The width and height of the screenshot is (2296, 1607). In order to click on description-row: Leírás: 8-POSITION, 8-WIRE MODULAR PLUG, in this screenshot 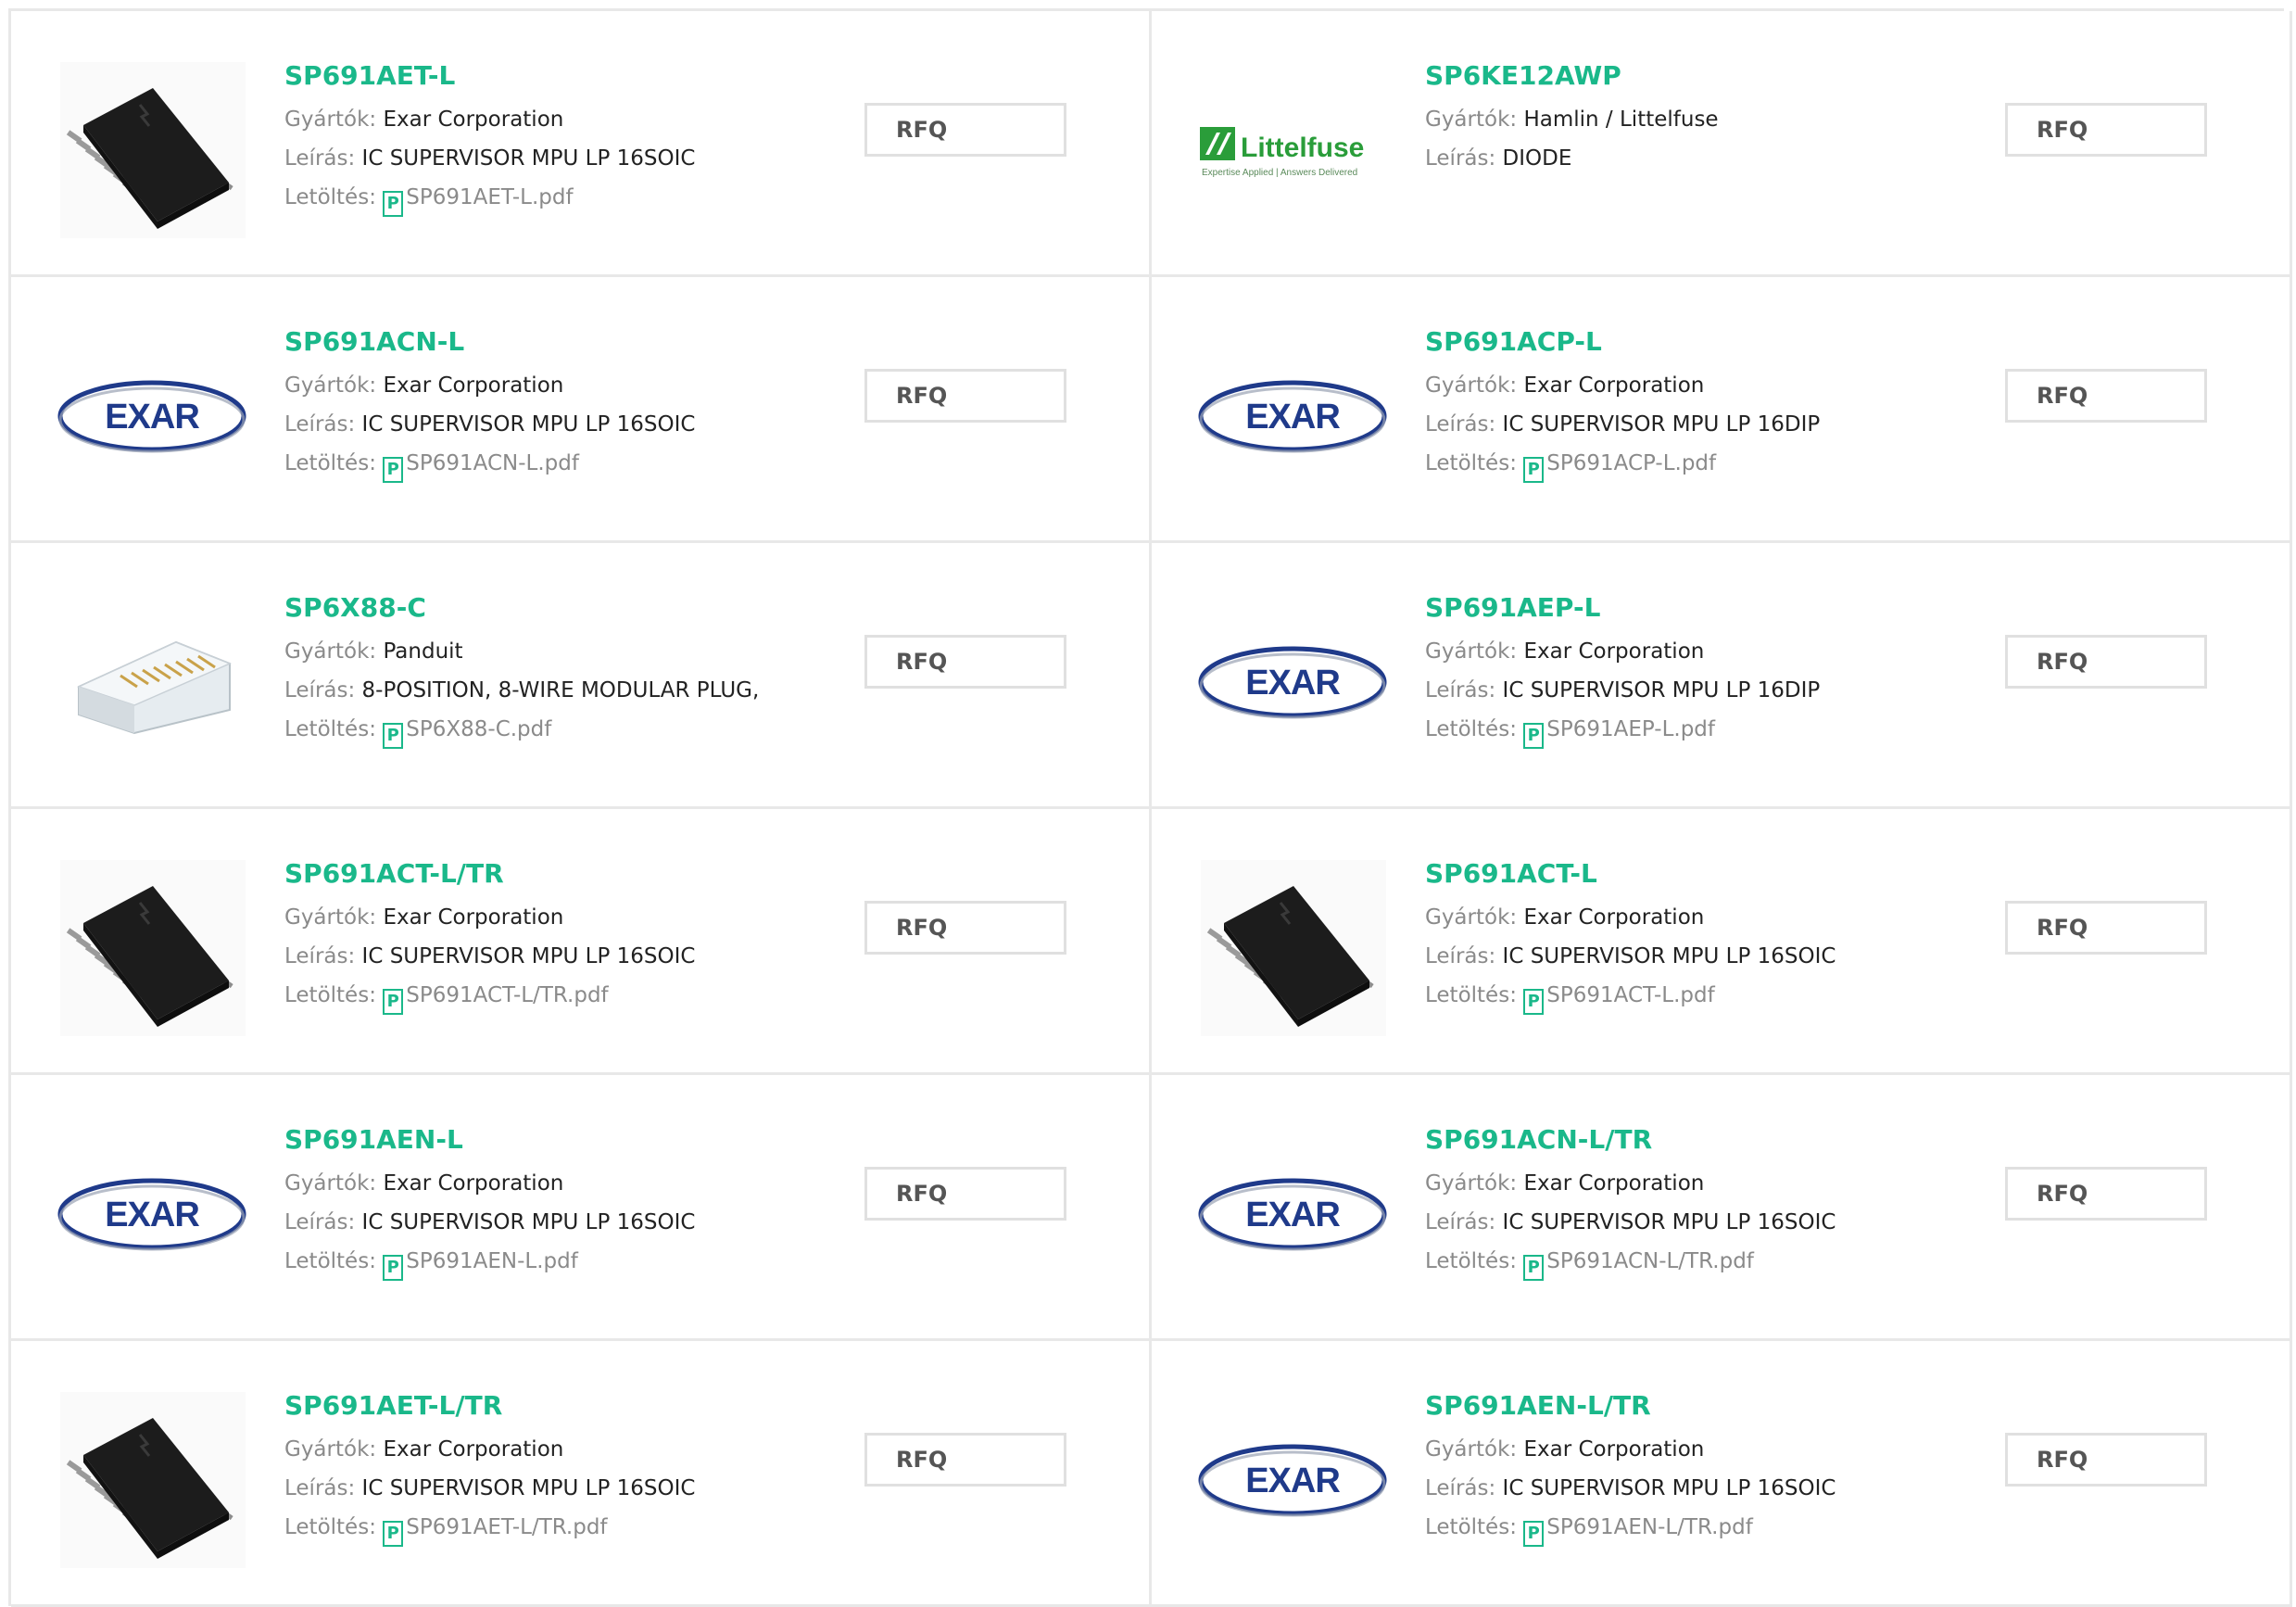, I will do `click(543, 691)`.